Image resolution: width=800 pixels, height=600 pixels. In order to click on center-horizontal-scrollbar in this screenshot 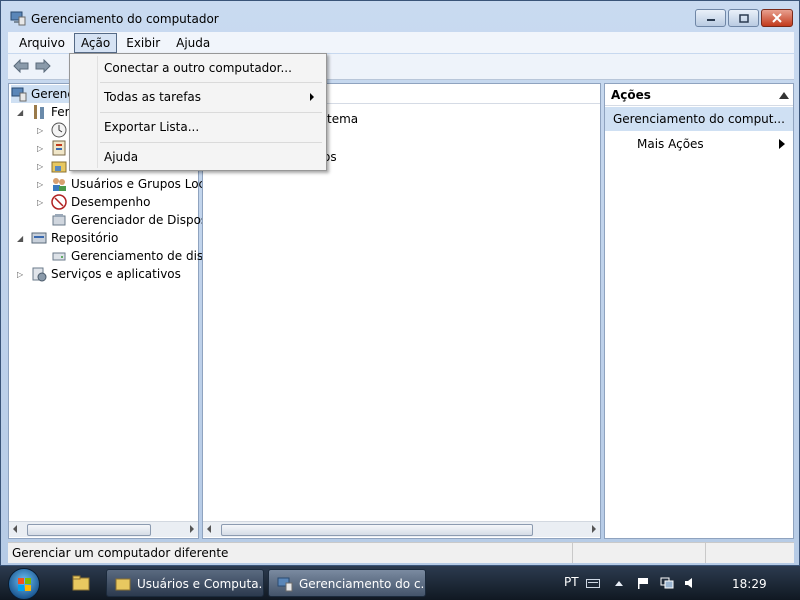, I will do `click(401, 529)`.